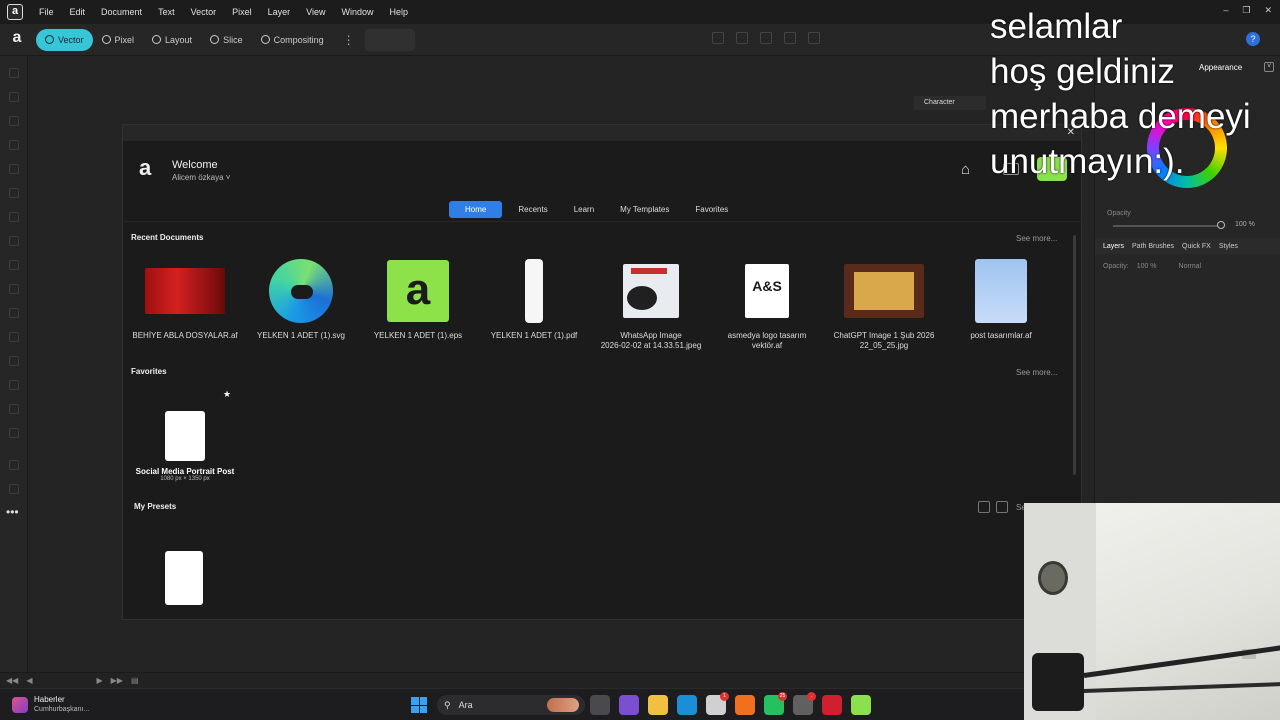 The image size is (1280, 720). What do you see at coordinates (14, 145) in the screenshot?
I see `pencil-tool-icon` at bounding box center [14, 145].